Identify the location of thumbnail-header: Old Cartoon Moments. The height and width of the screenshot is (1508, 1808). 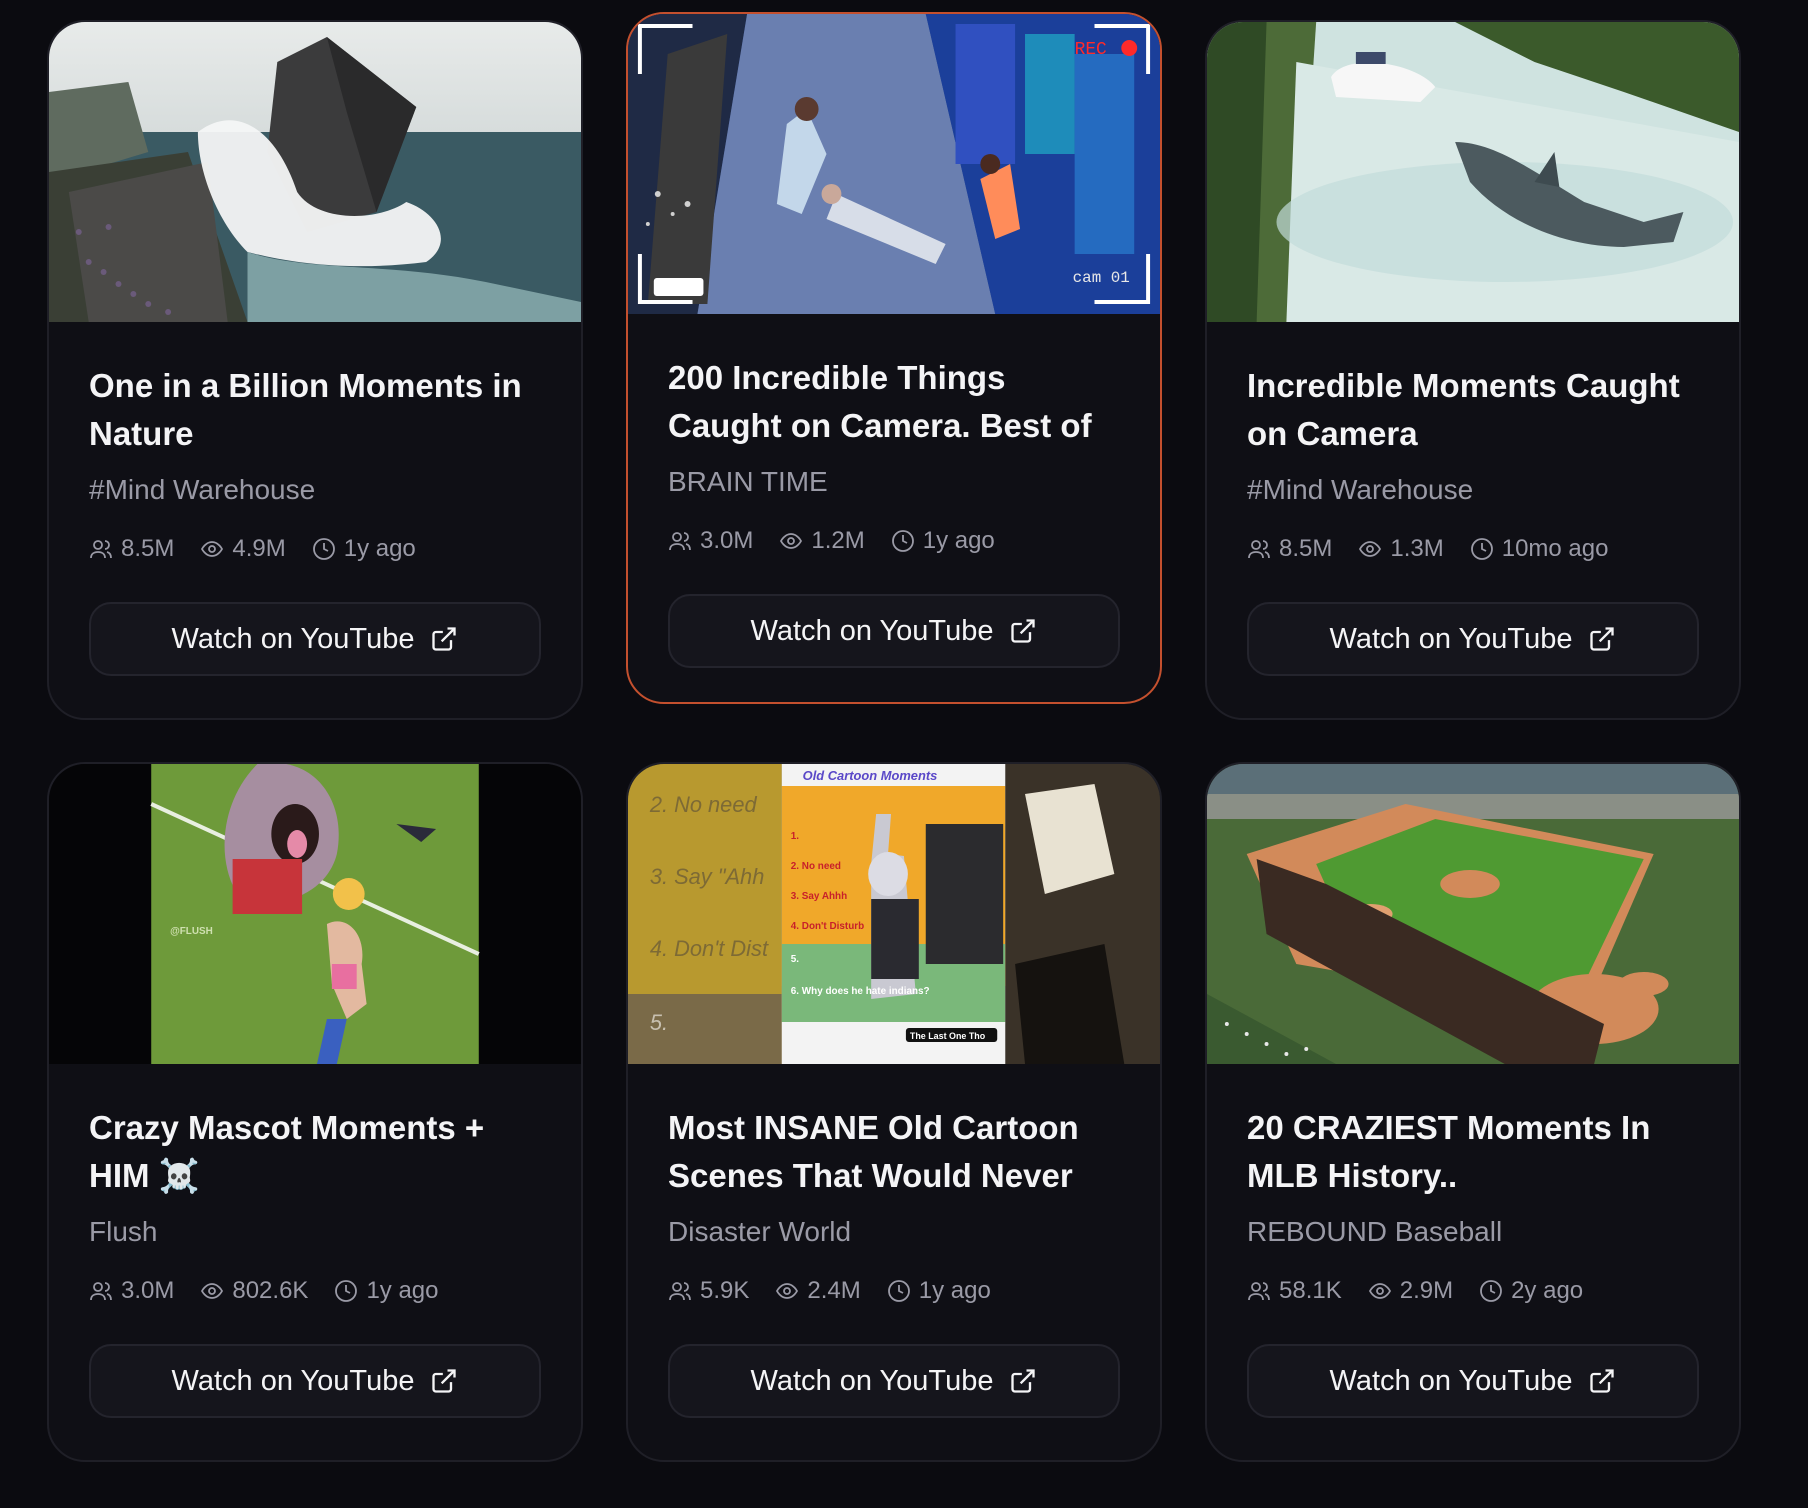
(870, 775).